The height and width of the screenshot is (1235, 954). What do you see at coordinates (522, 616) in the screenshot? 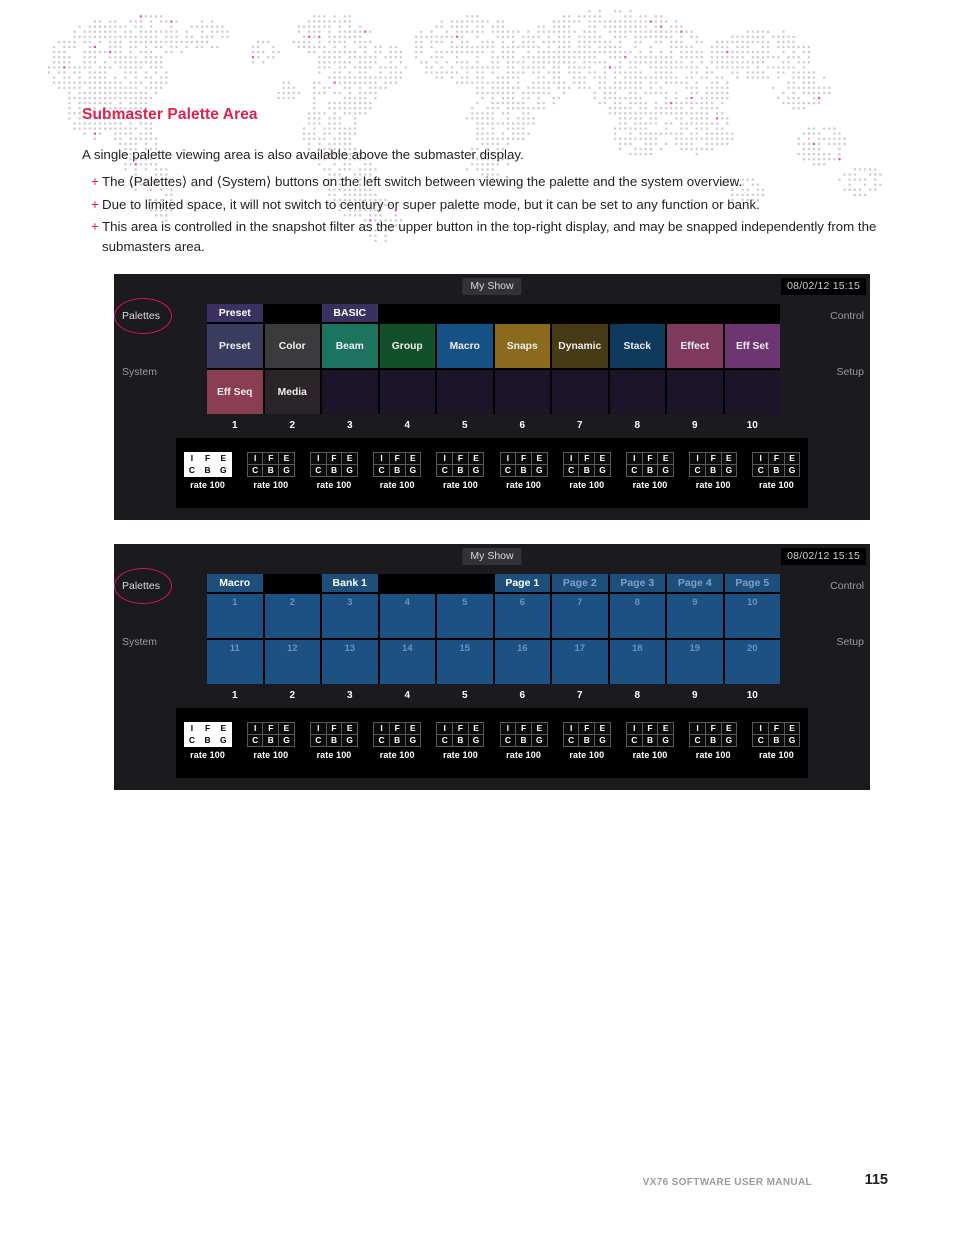
I see `macro-cell: 6` at bounding box center [522, 616].